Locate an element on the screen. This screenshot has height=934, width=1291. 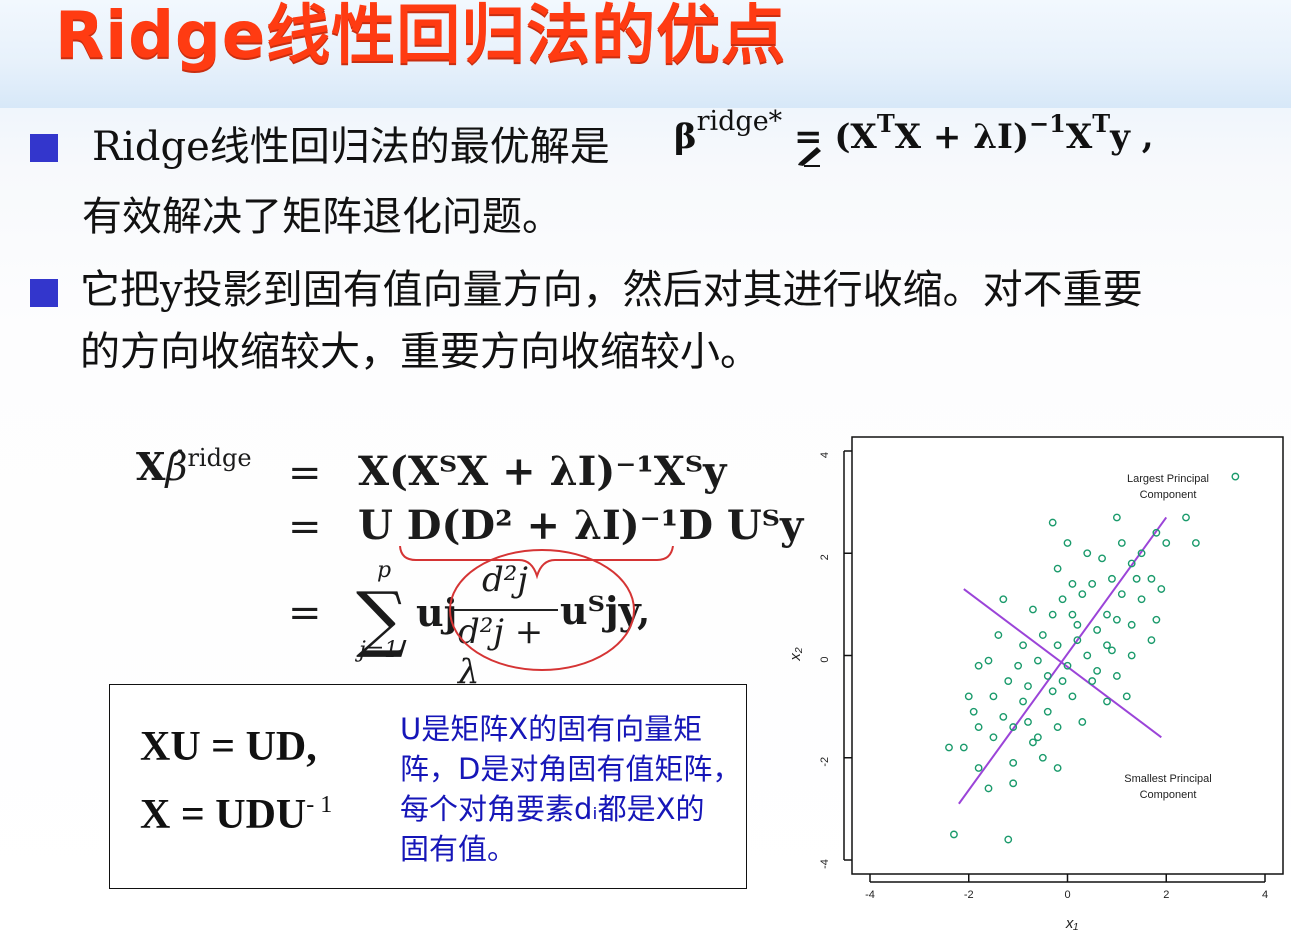
bullet2-line1: 它把y投影到固有值向量方向，然后对其进行收缩。对不重要 is located at coordinates (611, 290).